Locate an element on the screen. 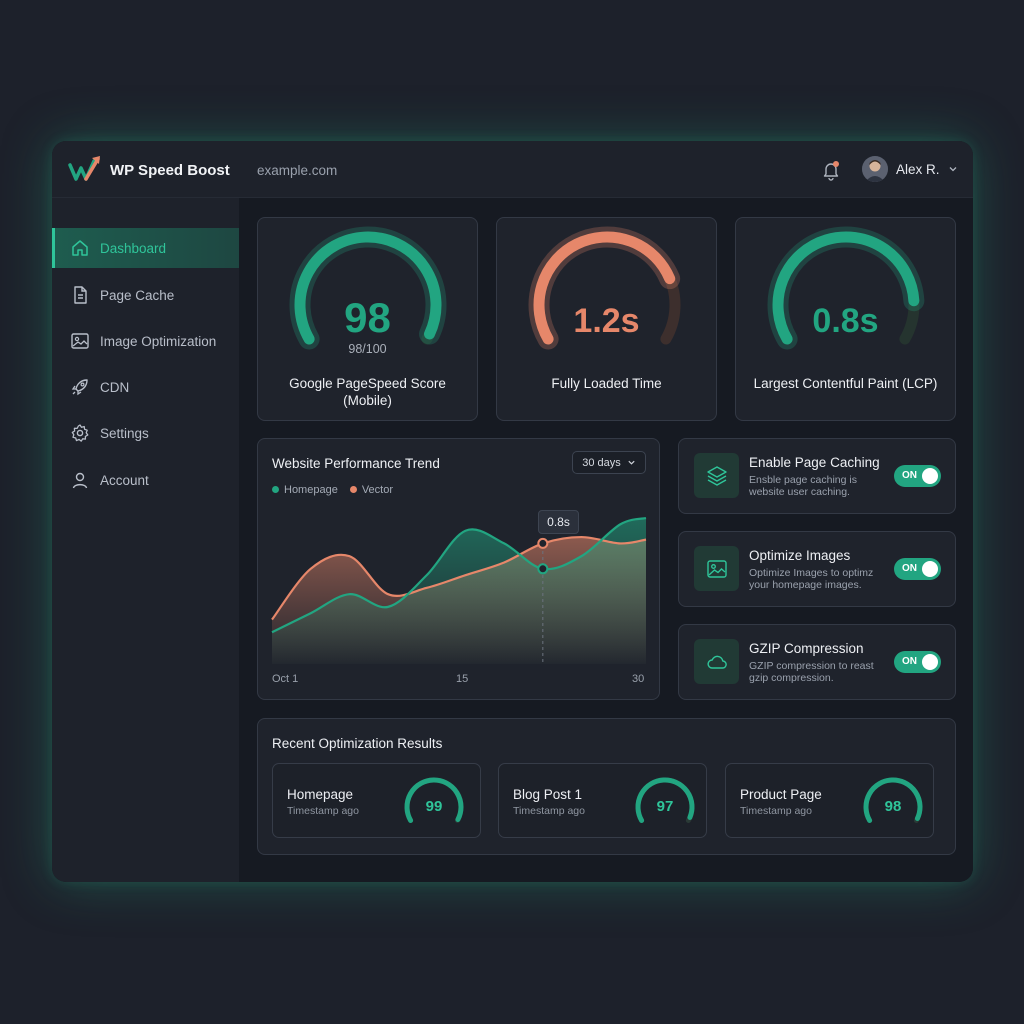 The width and height of the screenshot is (1024, 1024). description-line: website user caching. is located at coordinates (799, 492).